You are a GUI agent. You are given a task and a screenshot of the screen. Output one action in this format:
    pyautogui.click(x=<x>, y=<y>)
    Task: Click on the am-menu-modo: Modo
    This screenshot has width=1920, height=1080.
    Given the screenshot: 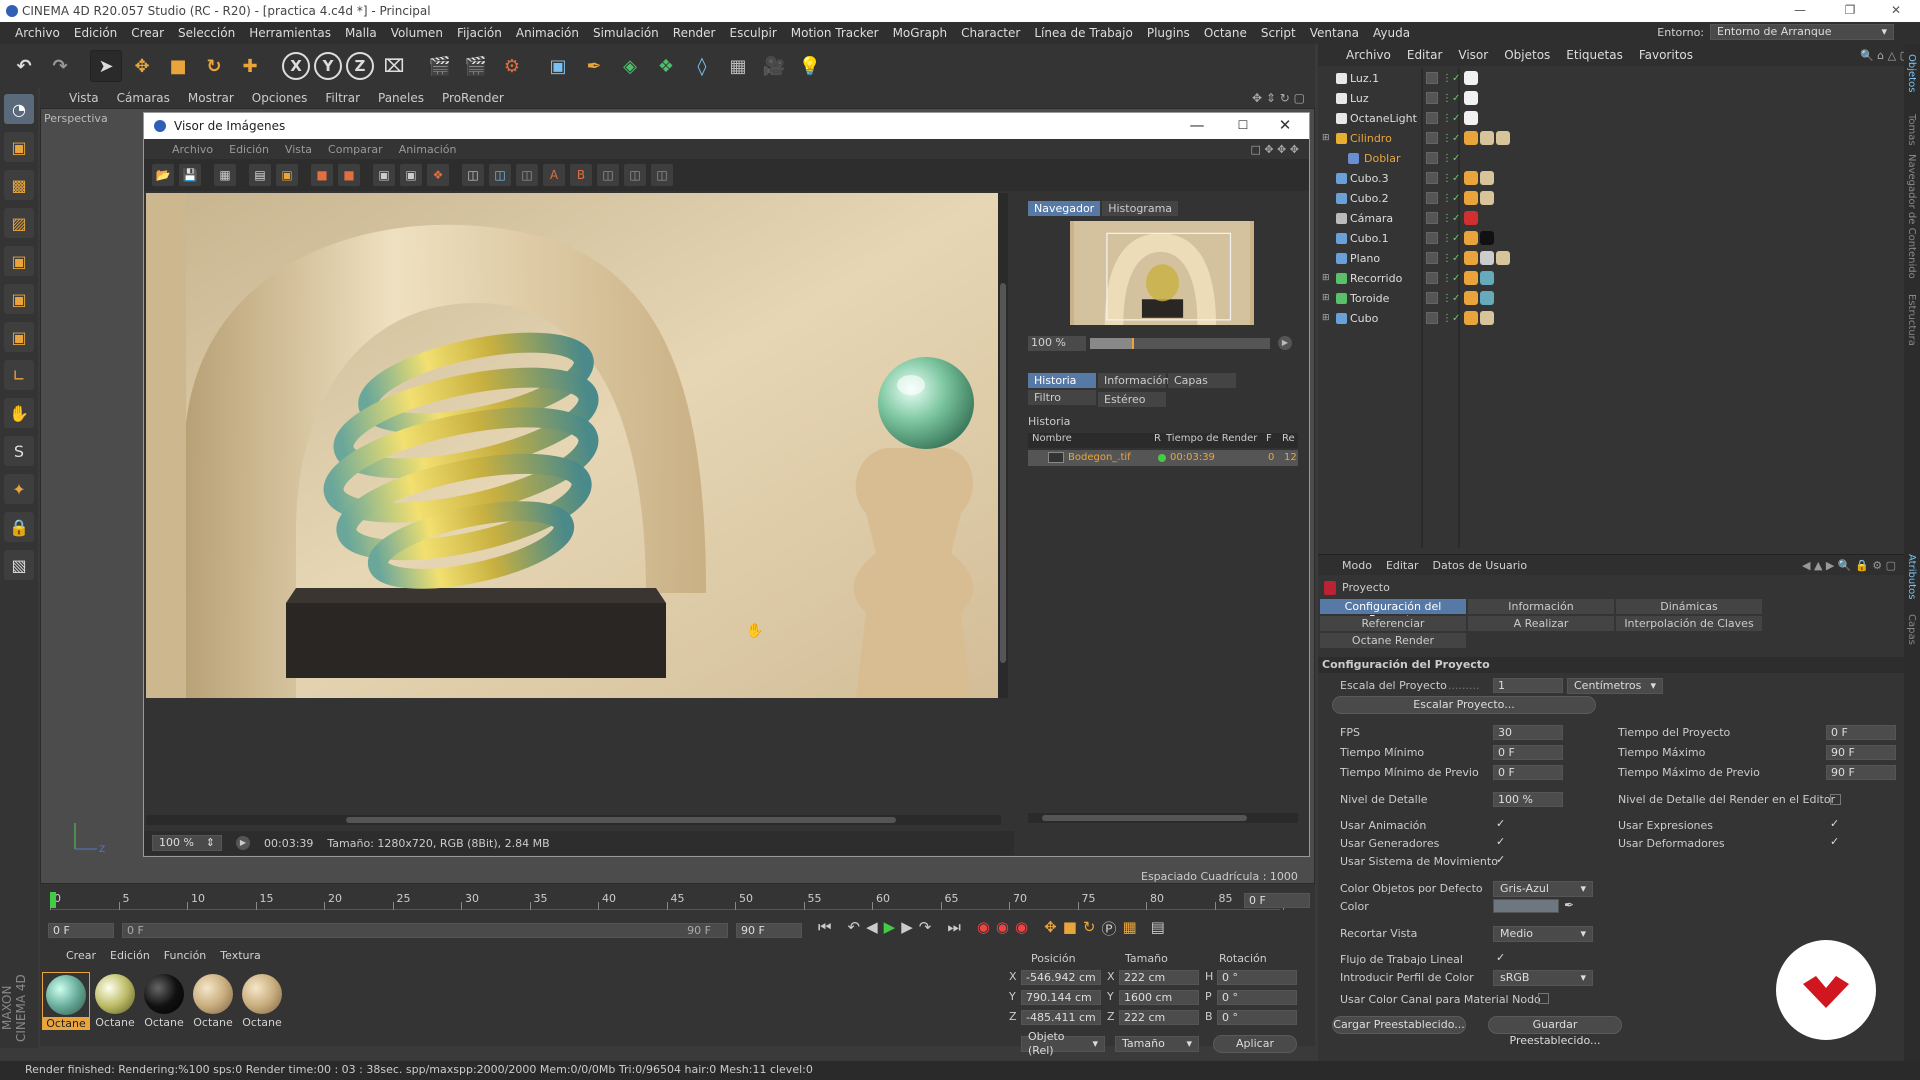 What is the action you would take?
    pyautogui.click(x=1357, y=565)
    